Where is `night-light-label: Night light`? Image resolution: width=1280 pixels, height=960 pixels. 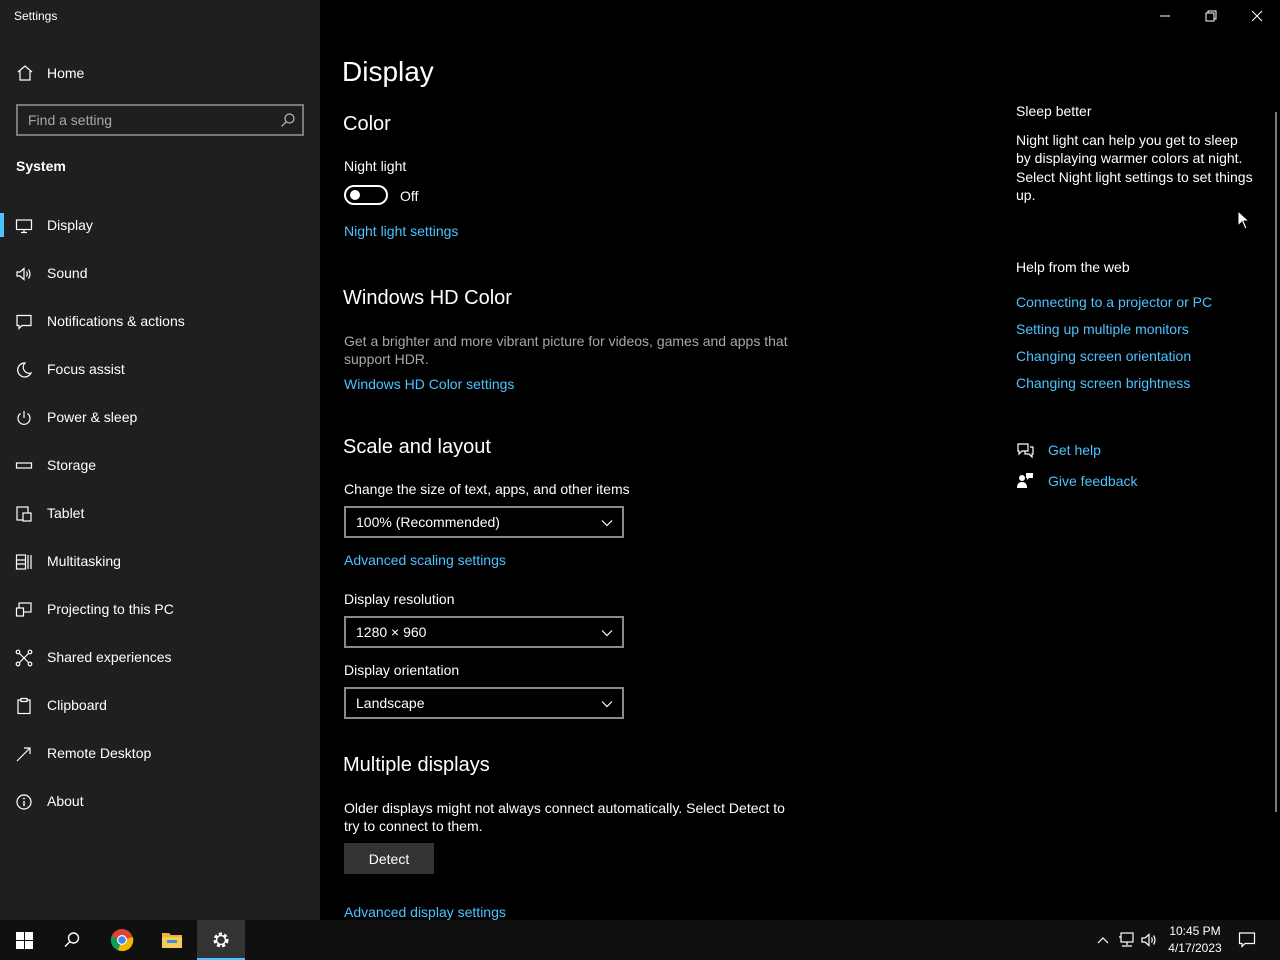 night-light-label: Night light is located at coordinates (375, 166).